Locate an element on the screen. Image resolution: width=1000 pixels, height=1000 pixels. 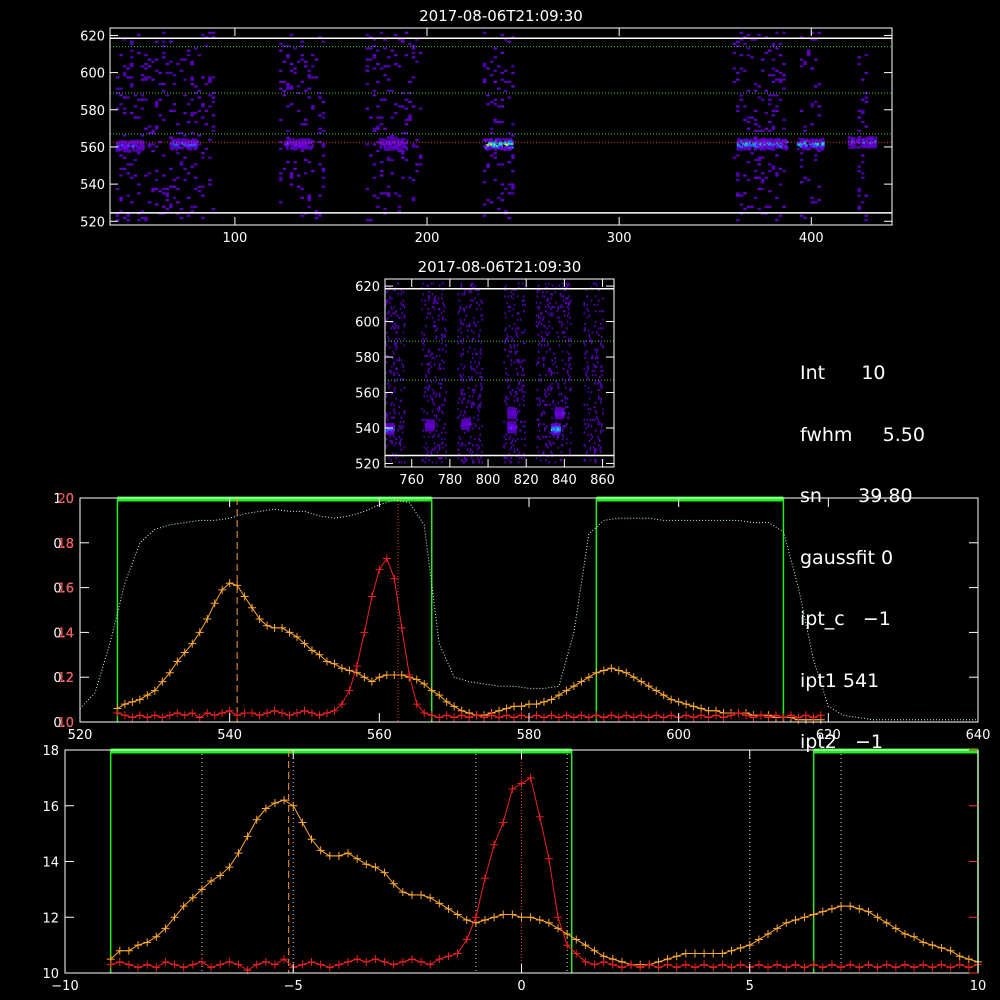
right-tick-label: 14 is located at coordinates (65, 633).